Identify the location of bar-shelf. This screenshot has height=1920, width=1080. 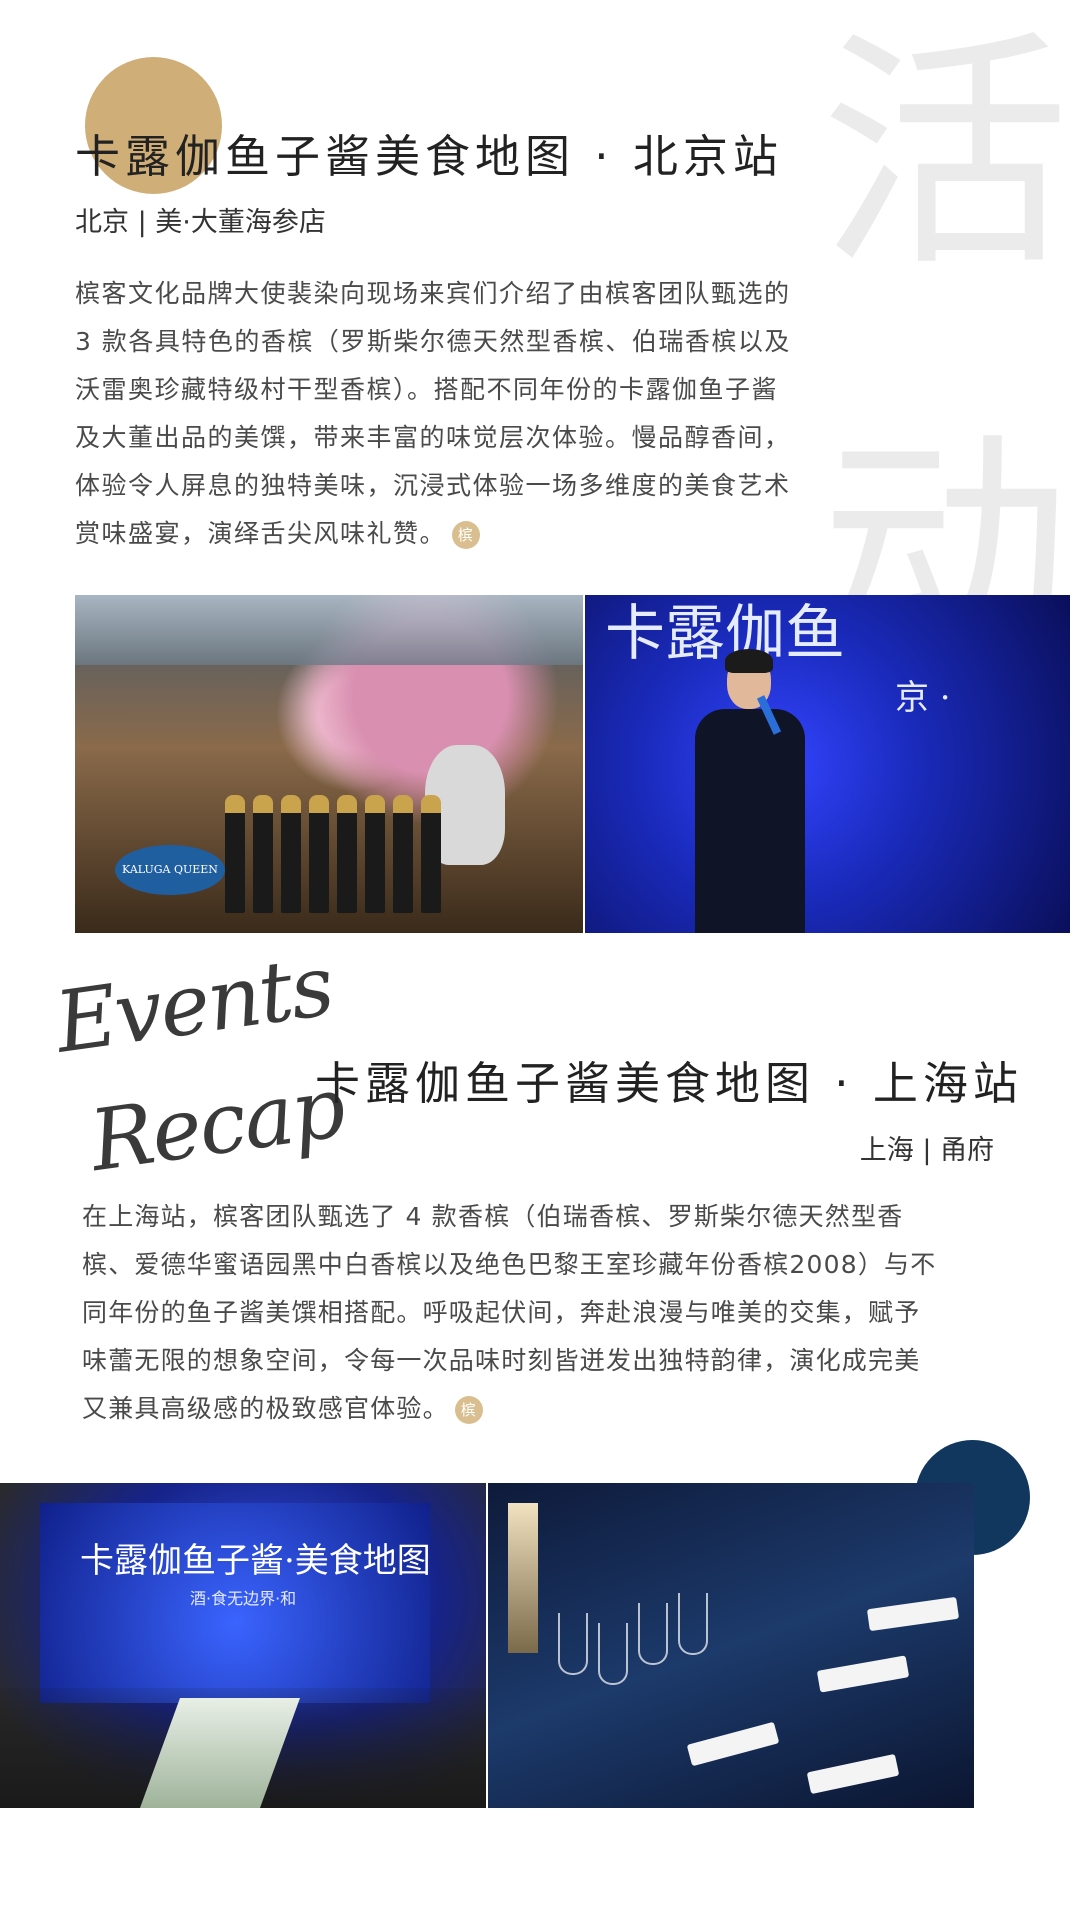
(329, 630).